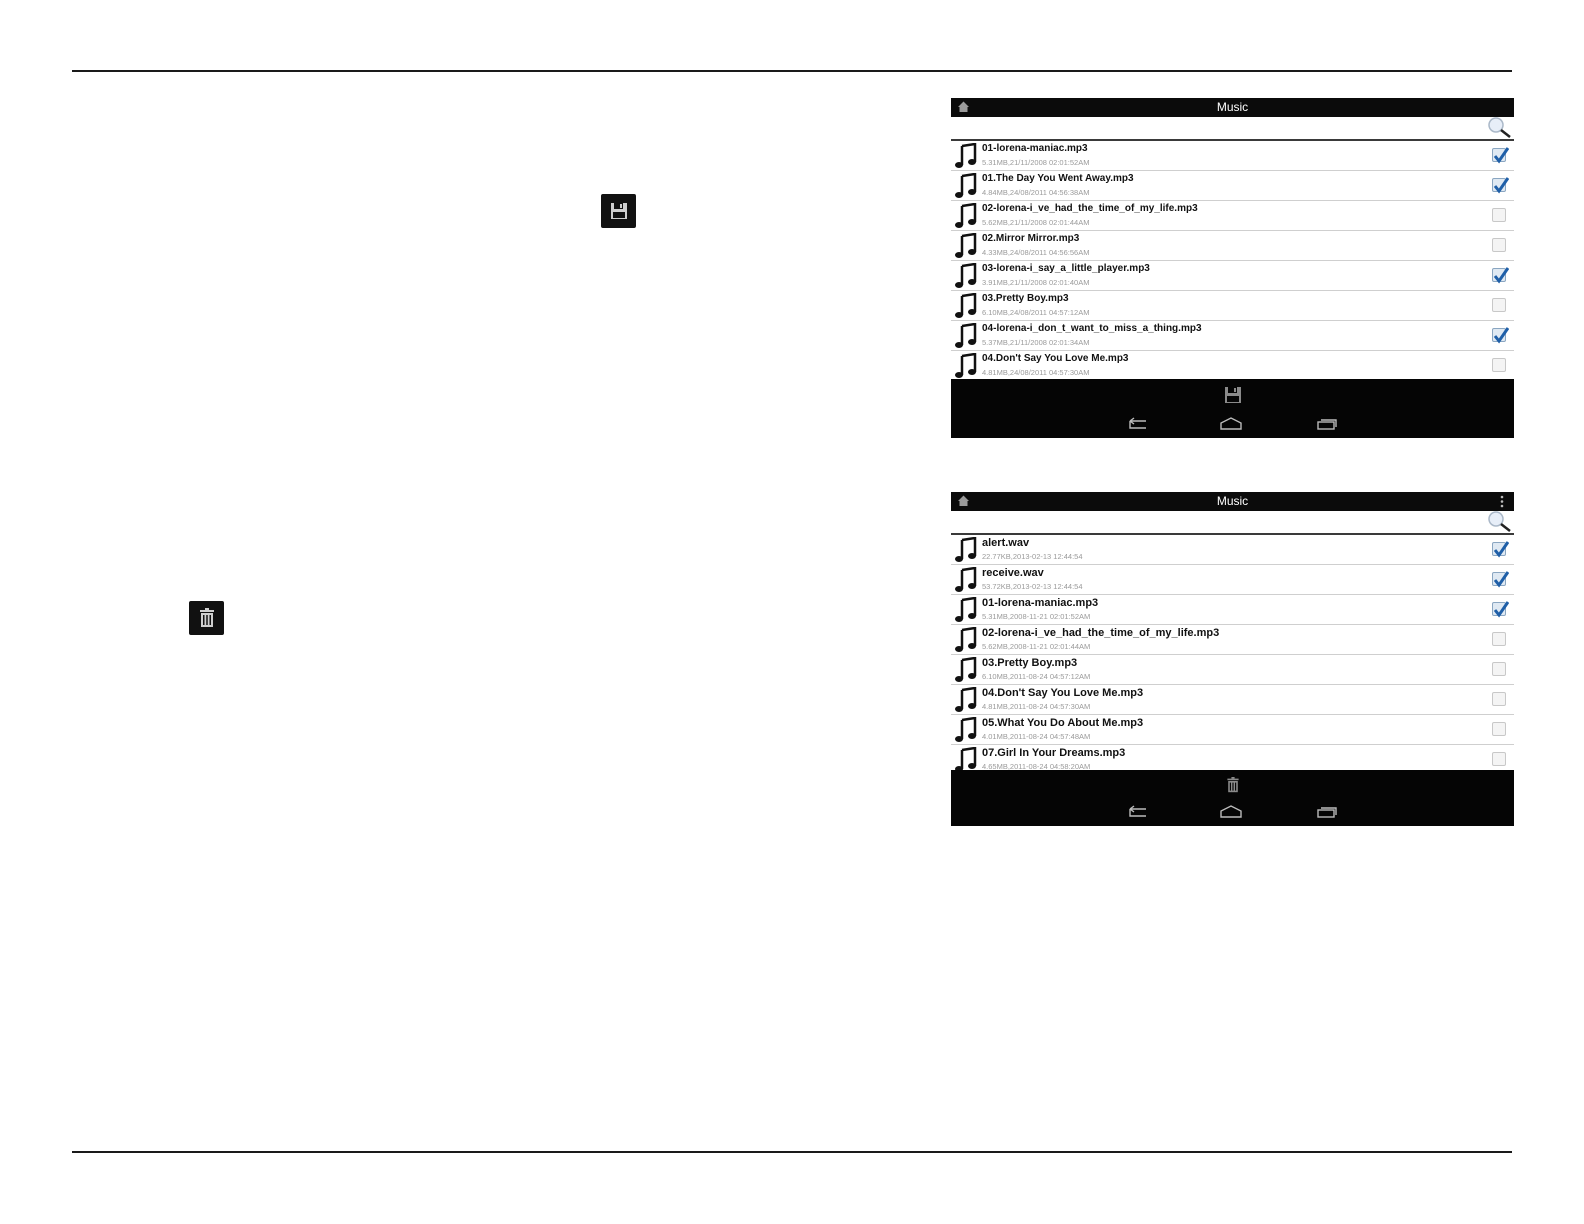 The image size is (1584, 1224). I want to click on delete-button, so click(1233, 787).